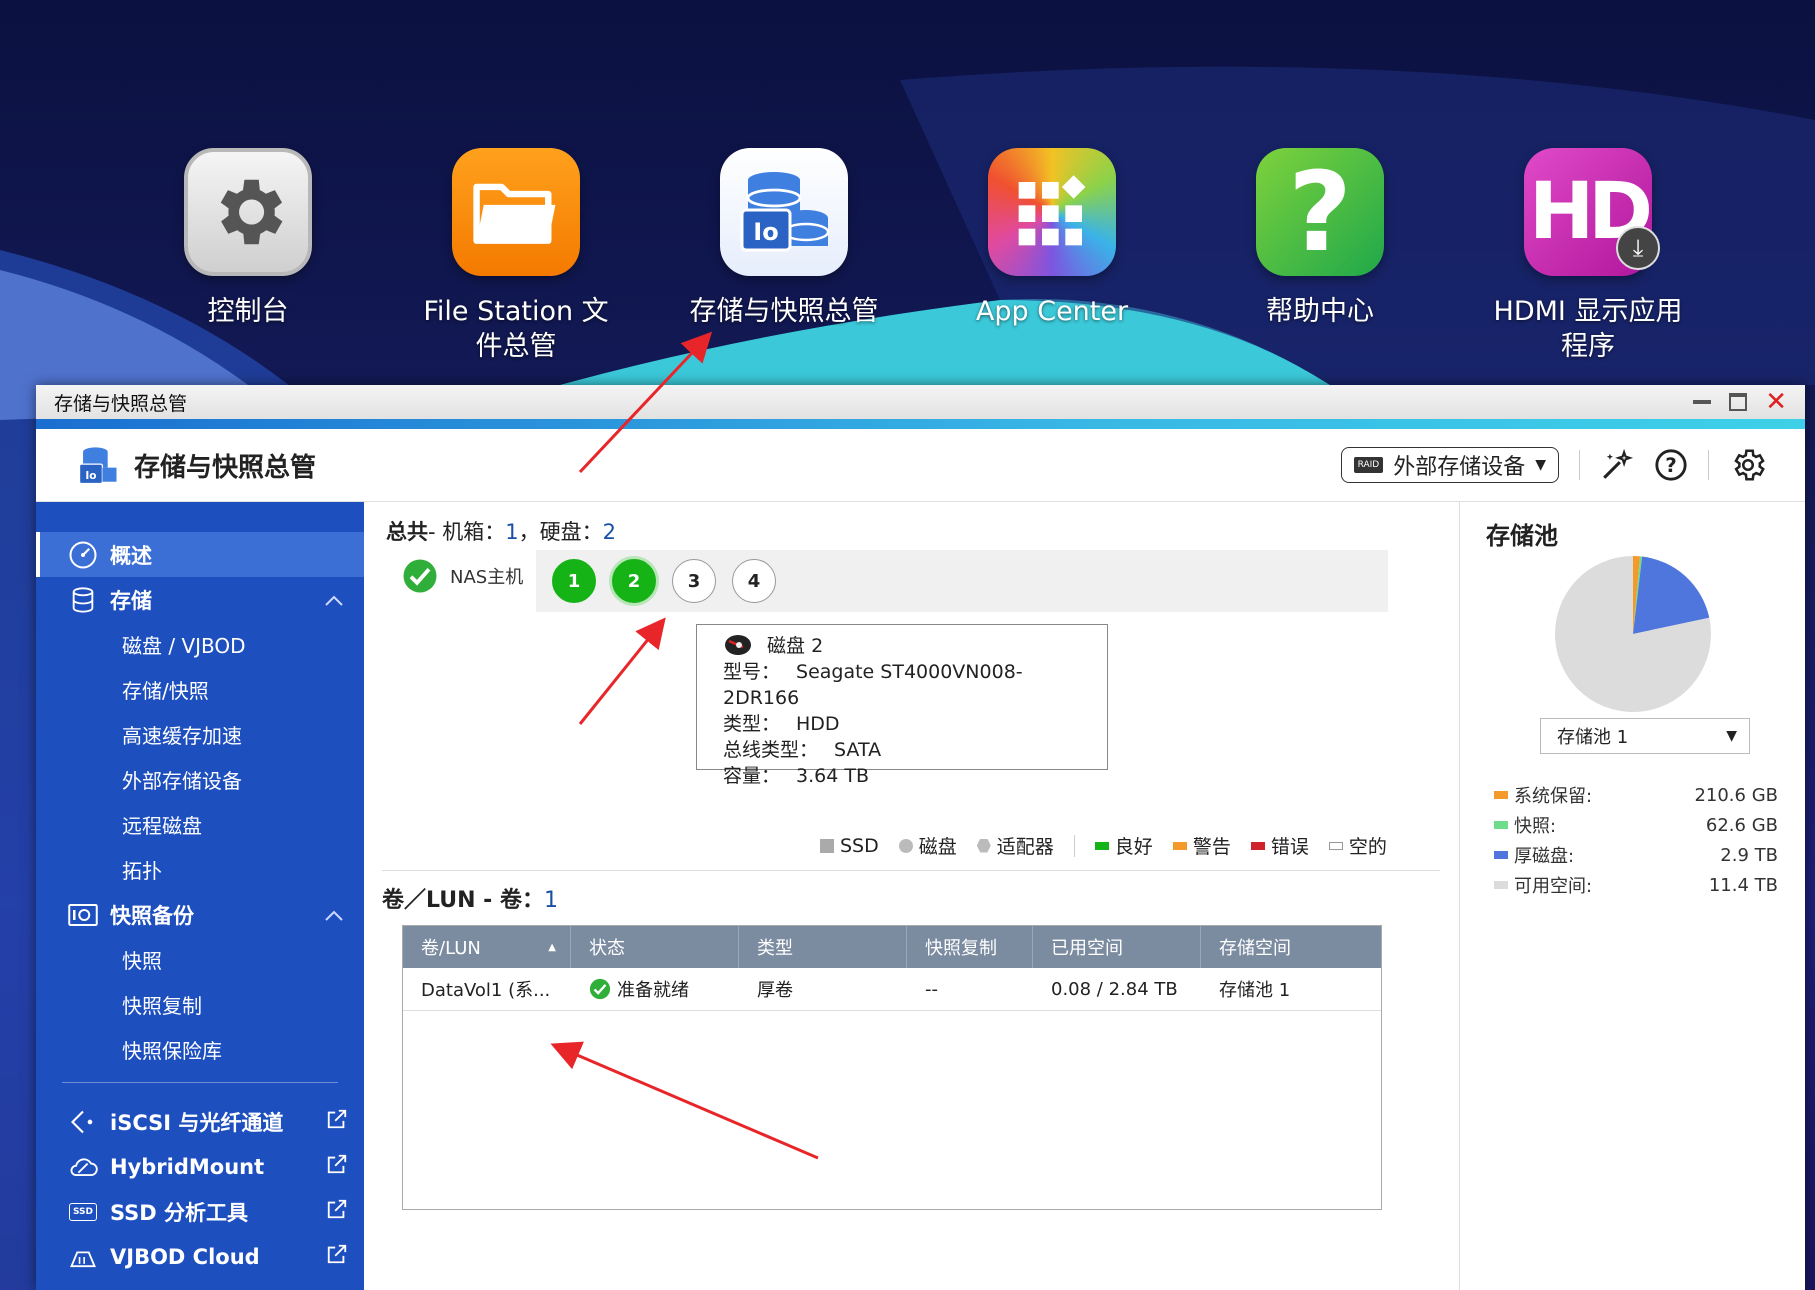 The height and width of the screenshot is (1290, 1815). I want to click on database-icon, so click(83, 600).